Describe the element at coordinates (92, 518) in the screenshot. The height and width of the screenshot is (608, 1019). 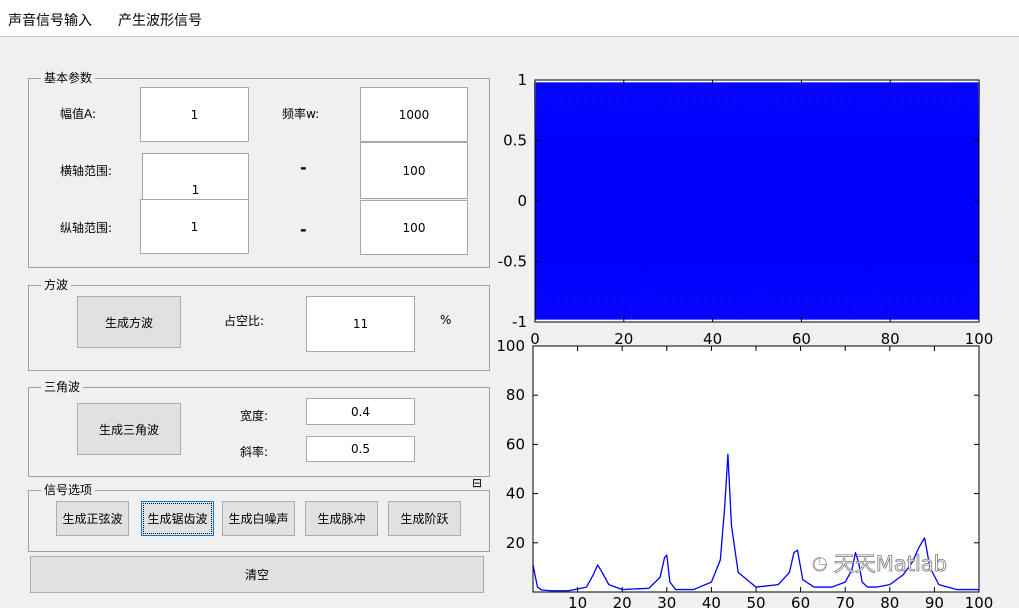
I see `generate-sine-button: 生成正弦波` at that location.